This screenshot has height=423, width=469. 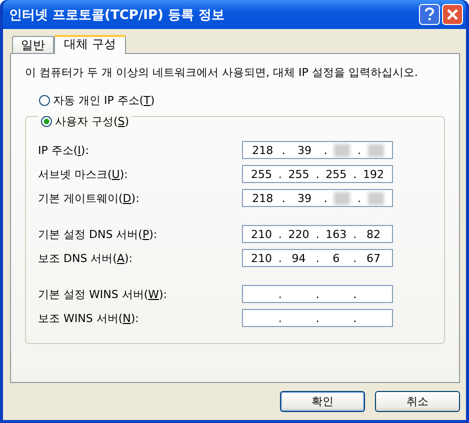 What do you see at coordinates (104, 100) in the screenshot?
I see `radio-label: 자동 개인 IP 주소(T)` at bounding box center [104, 100].